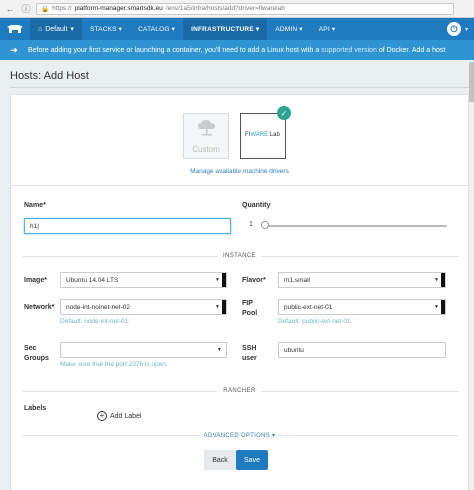  What do you see at coordinates (206, 149) in the screenshot?
I see `driver-custom-label: Custom` at bounding box center [206, 149].